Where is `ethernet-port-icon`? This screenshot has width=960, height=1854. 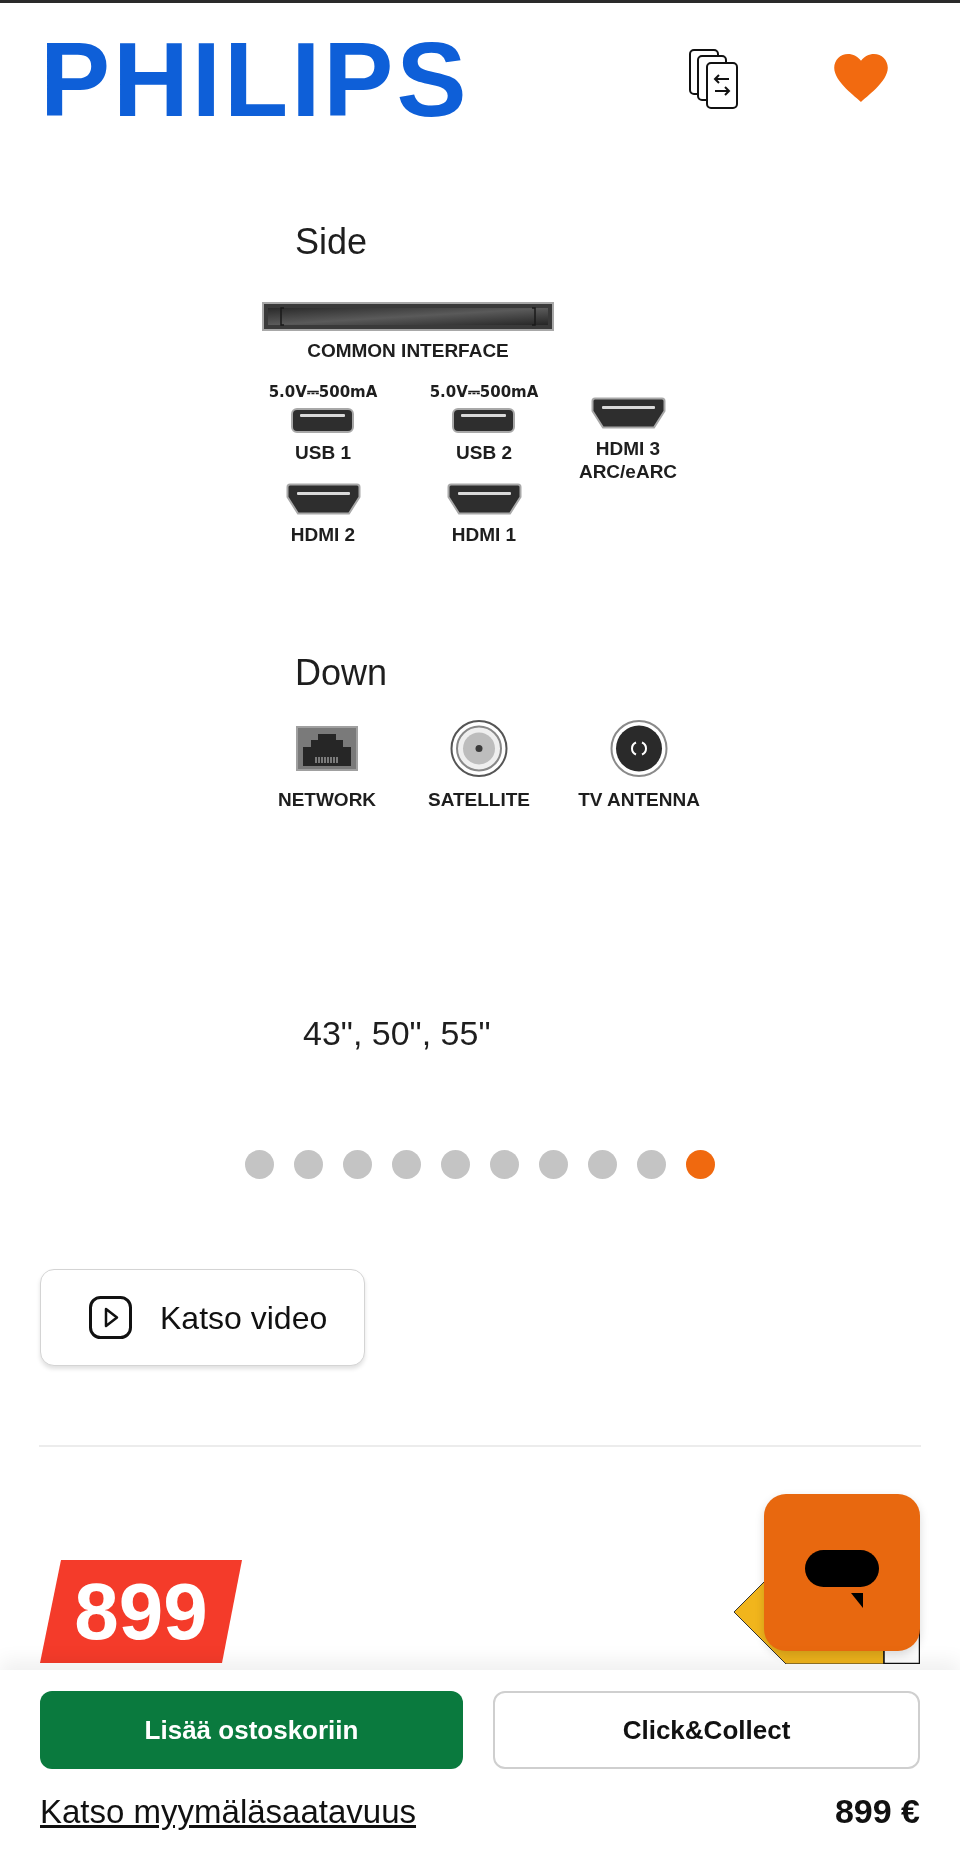 ethernet-port-icon is located at coordinates (327, 748).